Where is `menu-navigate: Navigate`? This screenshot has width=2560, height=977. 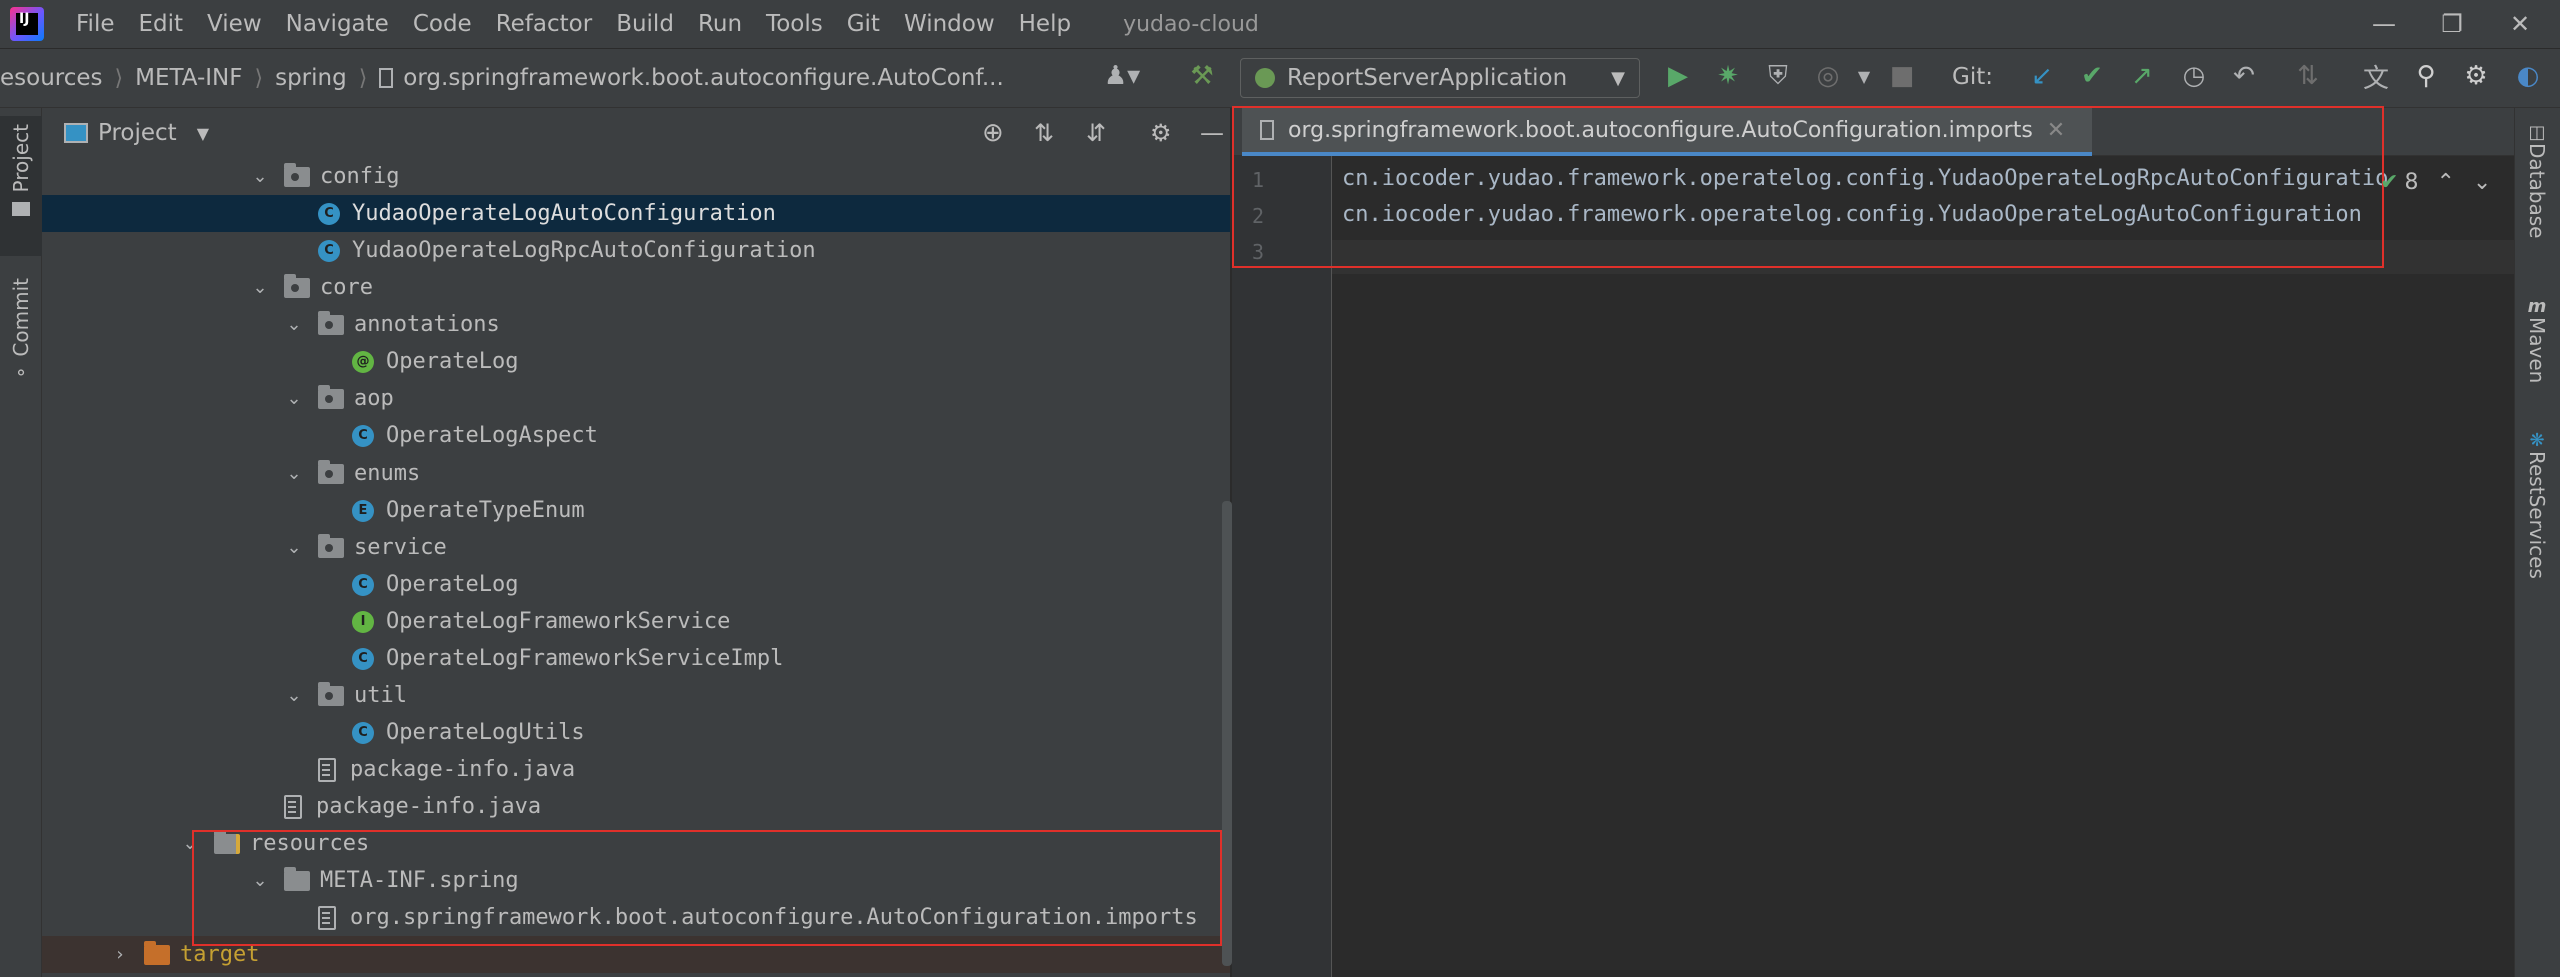
menu-navigate: Navigate is located at coordinates (337, 24).